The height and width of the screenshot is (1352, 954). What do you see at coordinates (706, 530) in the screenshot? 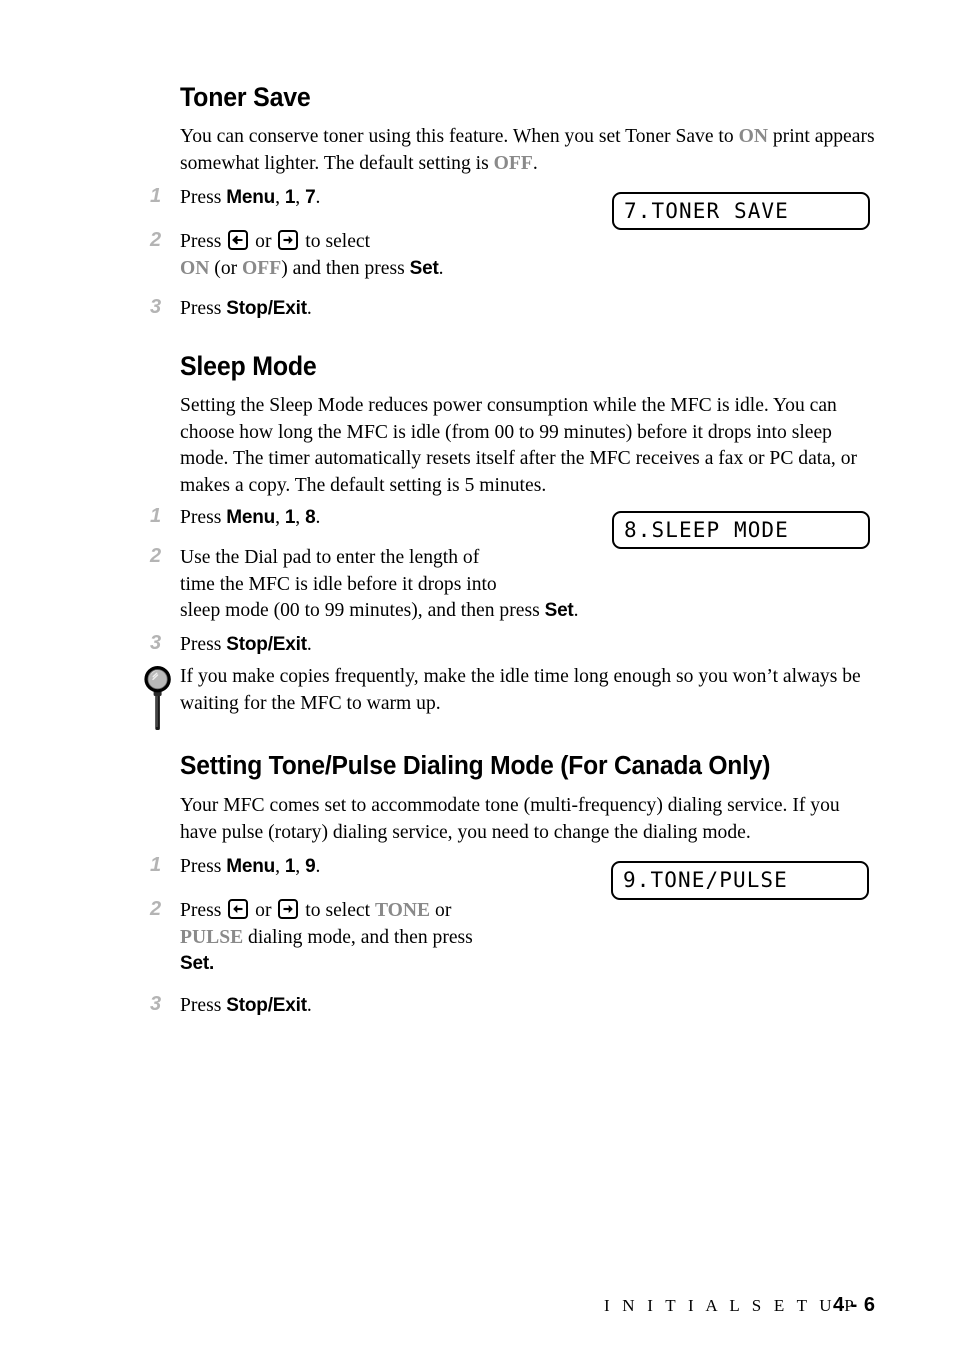
I see `lcd-text: 8.SLEEP MODE` at bounding box center [706, 530].